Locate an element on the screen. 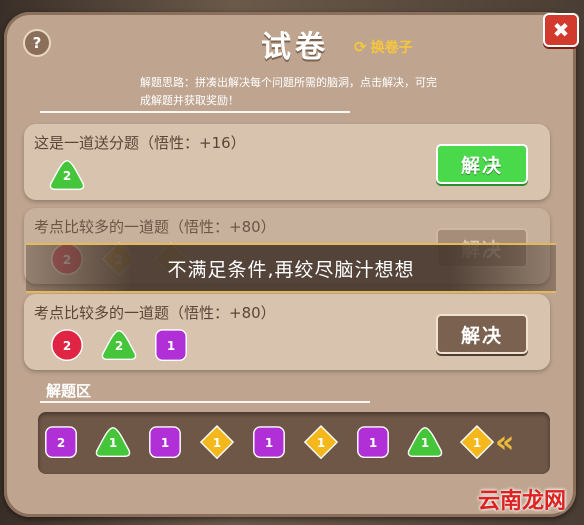 This screenshot has width=584, height=525. close-button: ✖ is located at coordinates (561, 30).